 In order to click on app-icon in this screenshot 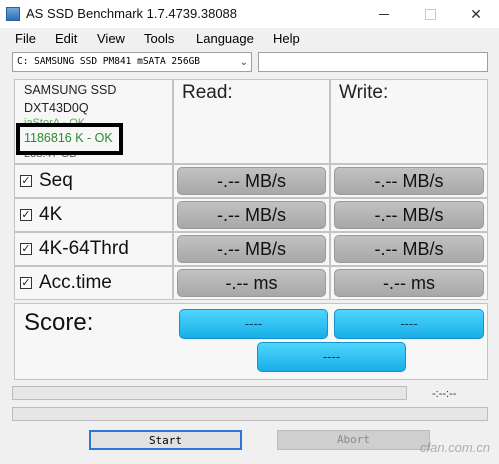, I will do `click(13, 14)`.